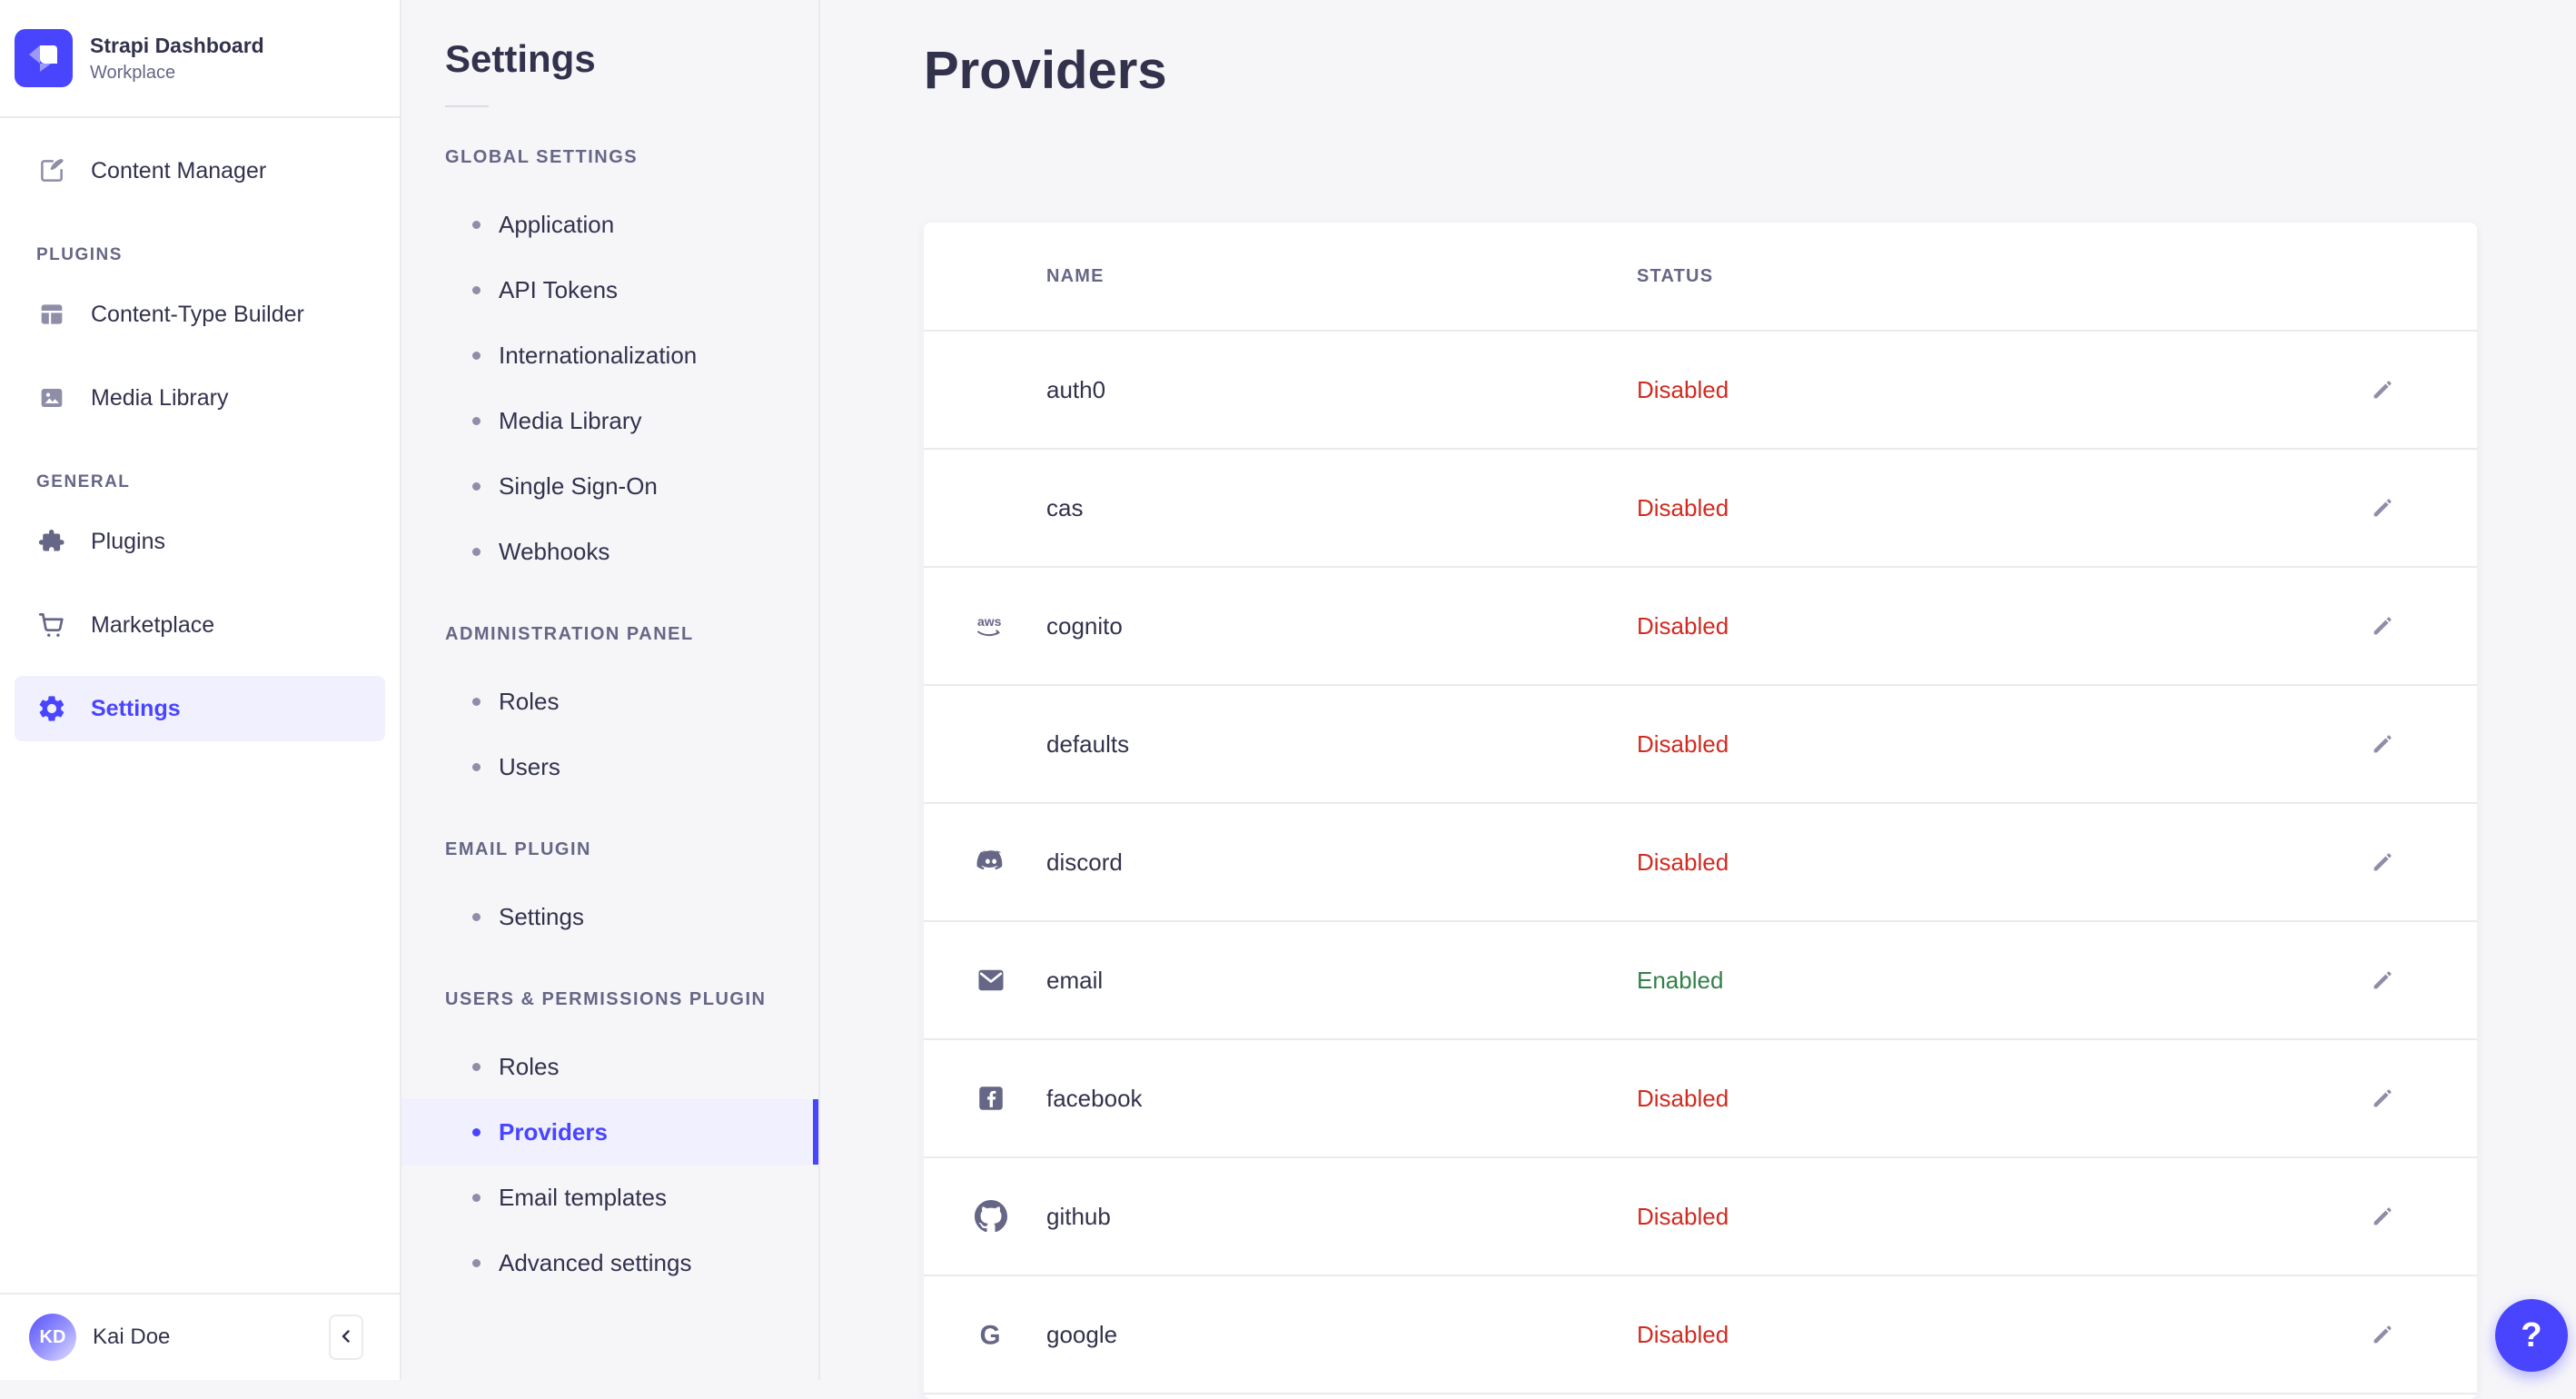 This screenshot has height=1399, width=2576. I want to click on page-title: Providers, so click(1045, 71).